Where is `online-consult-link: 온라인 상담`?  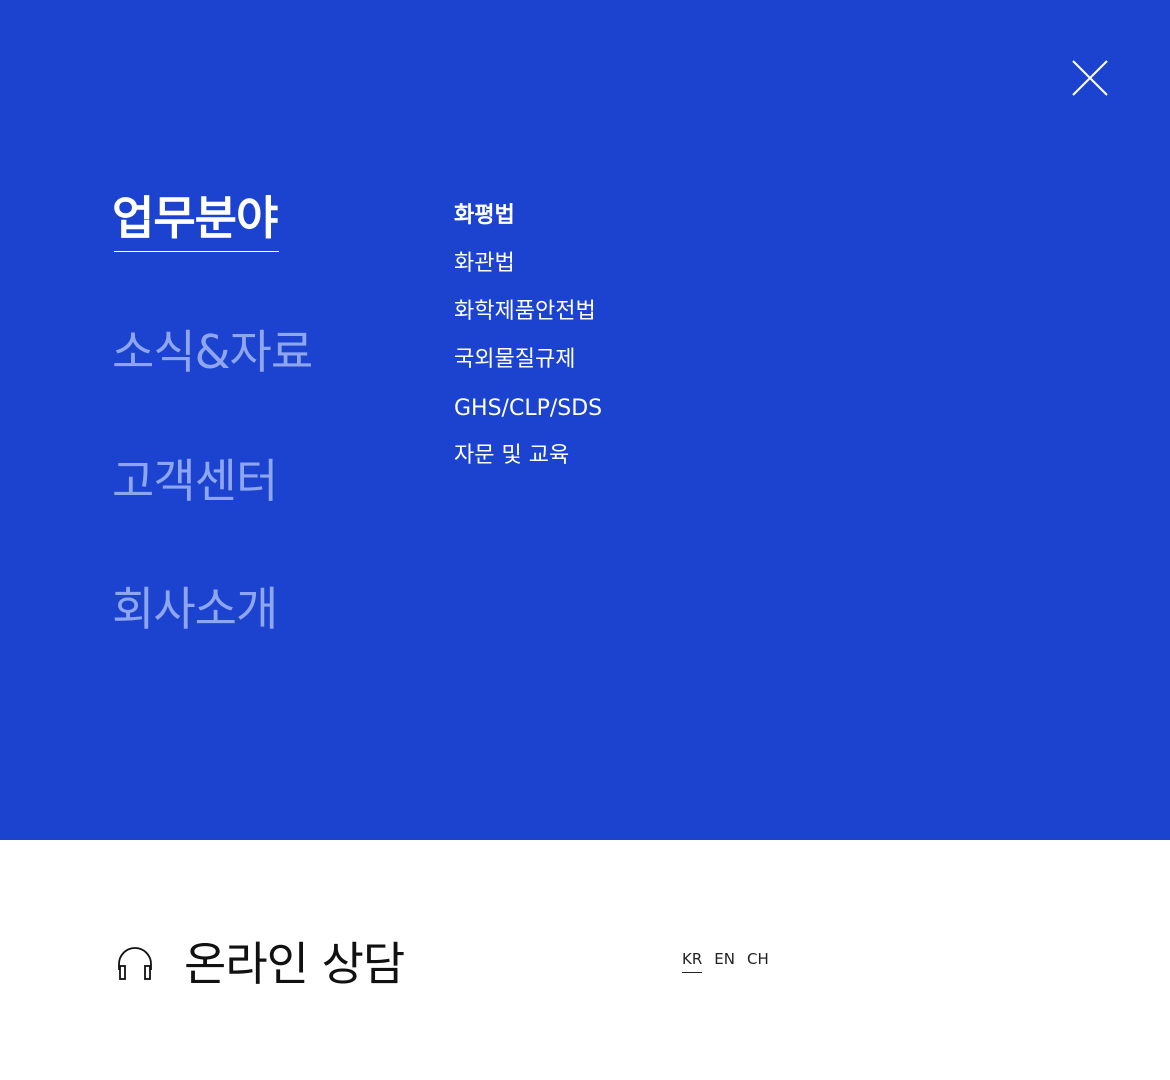 online-consult-link: 온라인 상담 is located at coordinates (259, 964).